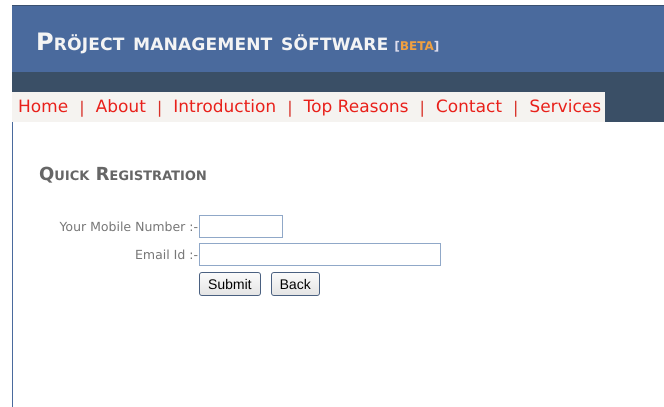 The image size is (664, 407). I want to click on nav-link: Top Reasons, so click(356, 107).